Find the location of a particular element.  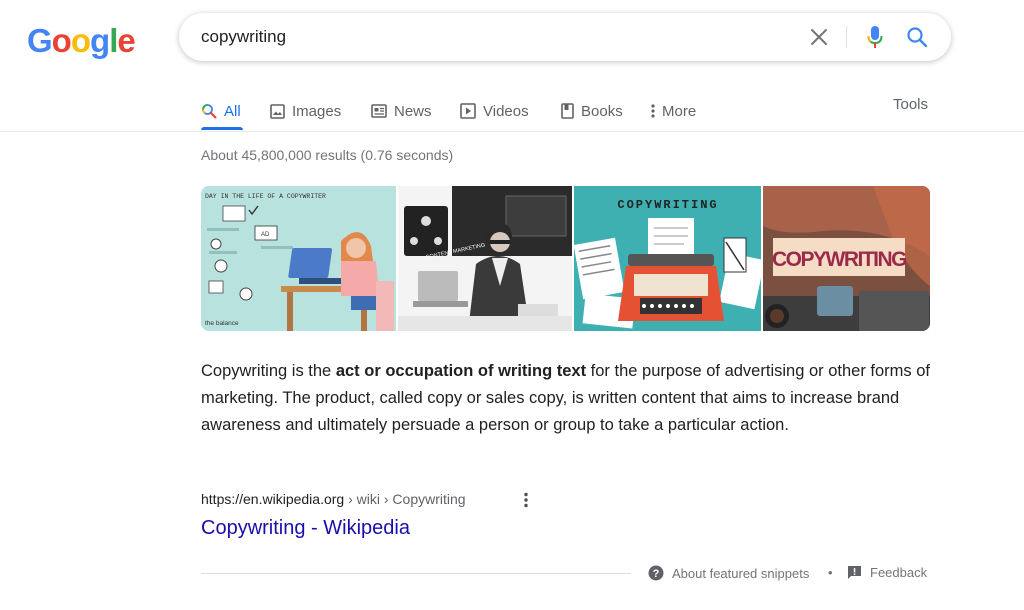

help-icon: ? is located at coordinates (656, 573).